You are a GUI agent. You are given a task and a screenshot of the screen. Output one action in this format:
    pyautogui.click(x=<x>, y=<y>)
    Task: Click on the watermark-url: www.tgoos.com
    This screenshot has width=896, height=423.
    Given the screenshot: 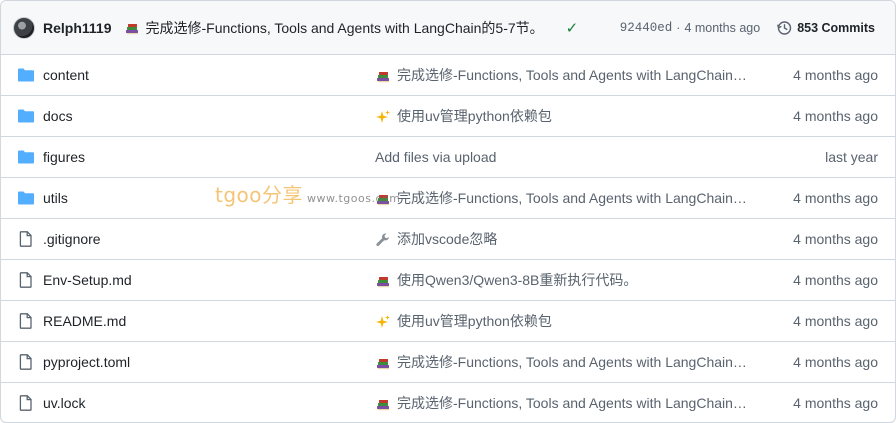 What is the action you would take?
    pyautogui.click(x=354, y=198)
    